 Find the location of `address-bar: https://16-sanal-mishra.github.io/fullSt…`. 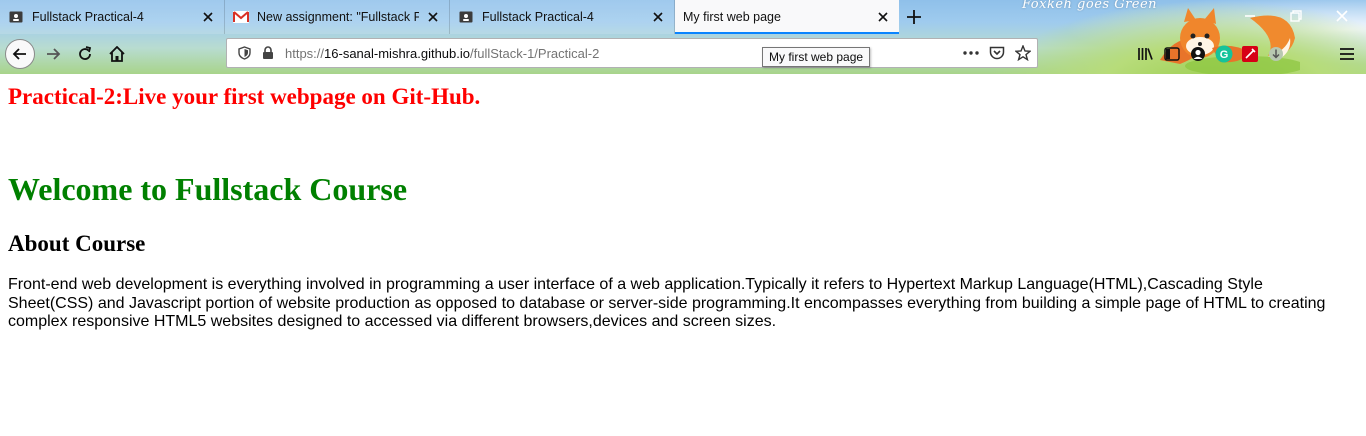

address-bar: https://16-sanal-mishra.github.io/fullSt… is located at coordinates (632, 53).